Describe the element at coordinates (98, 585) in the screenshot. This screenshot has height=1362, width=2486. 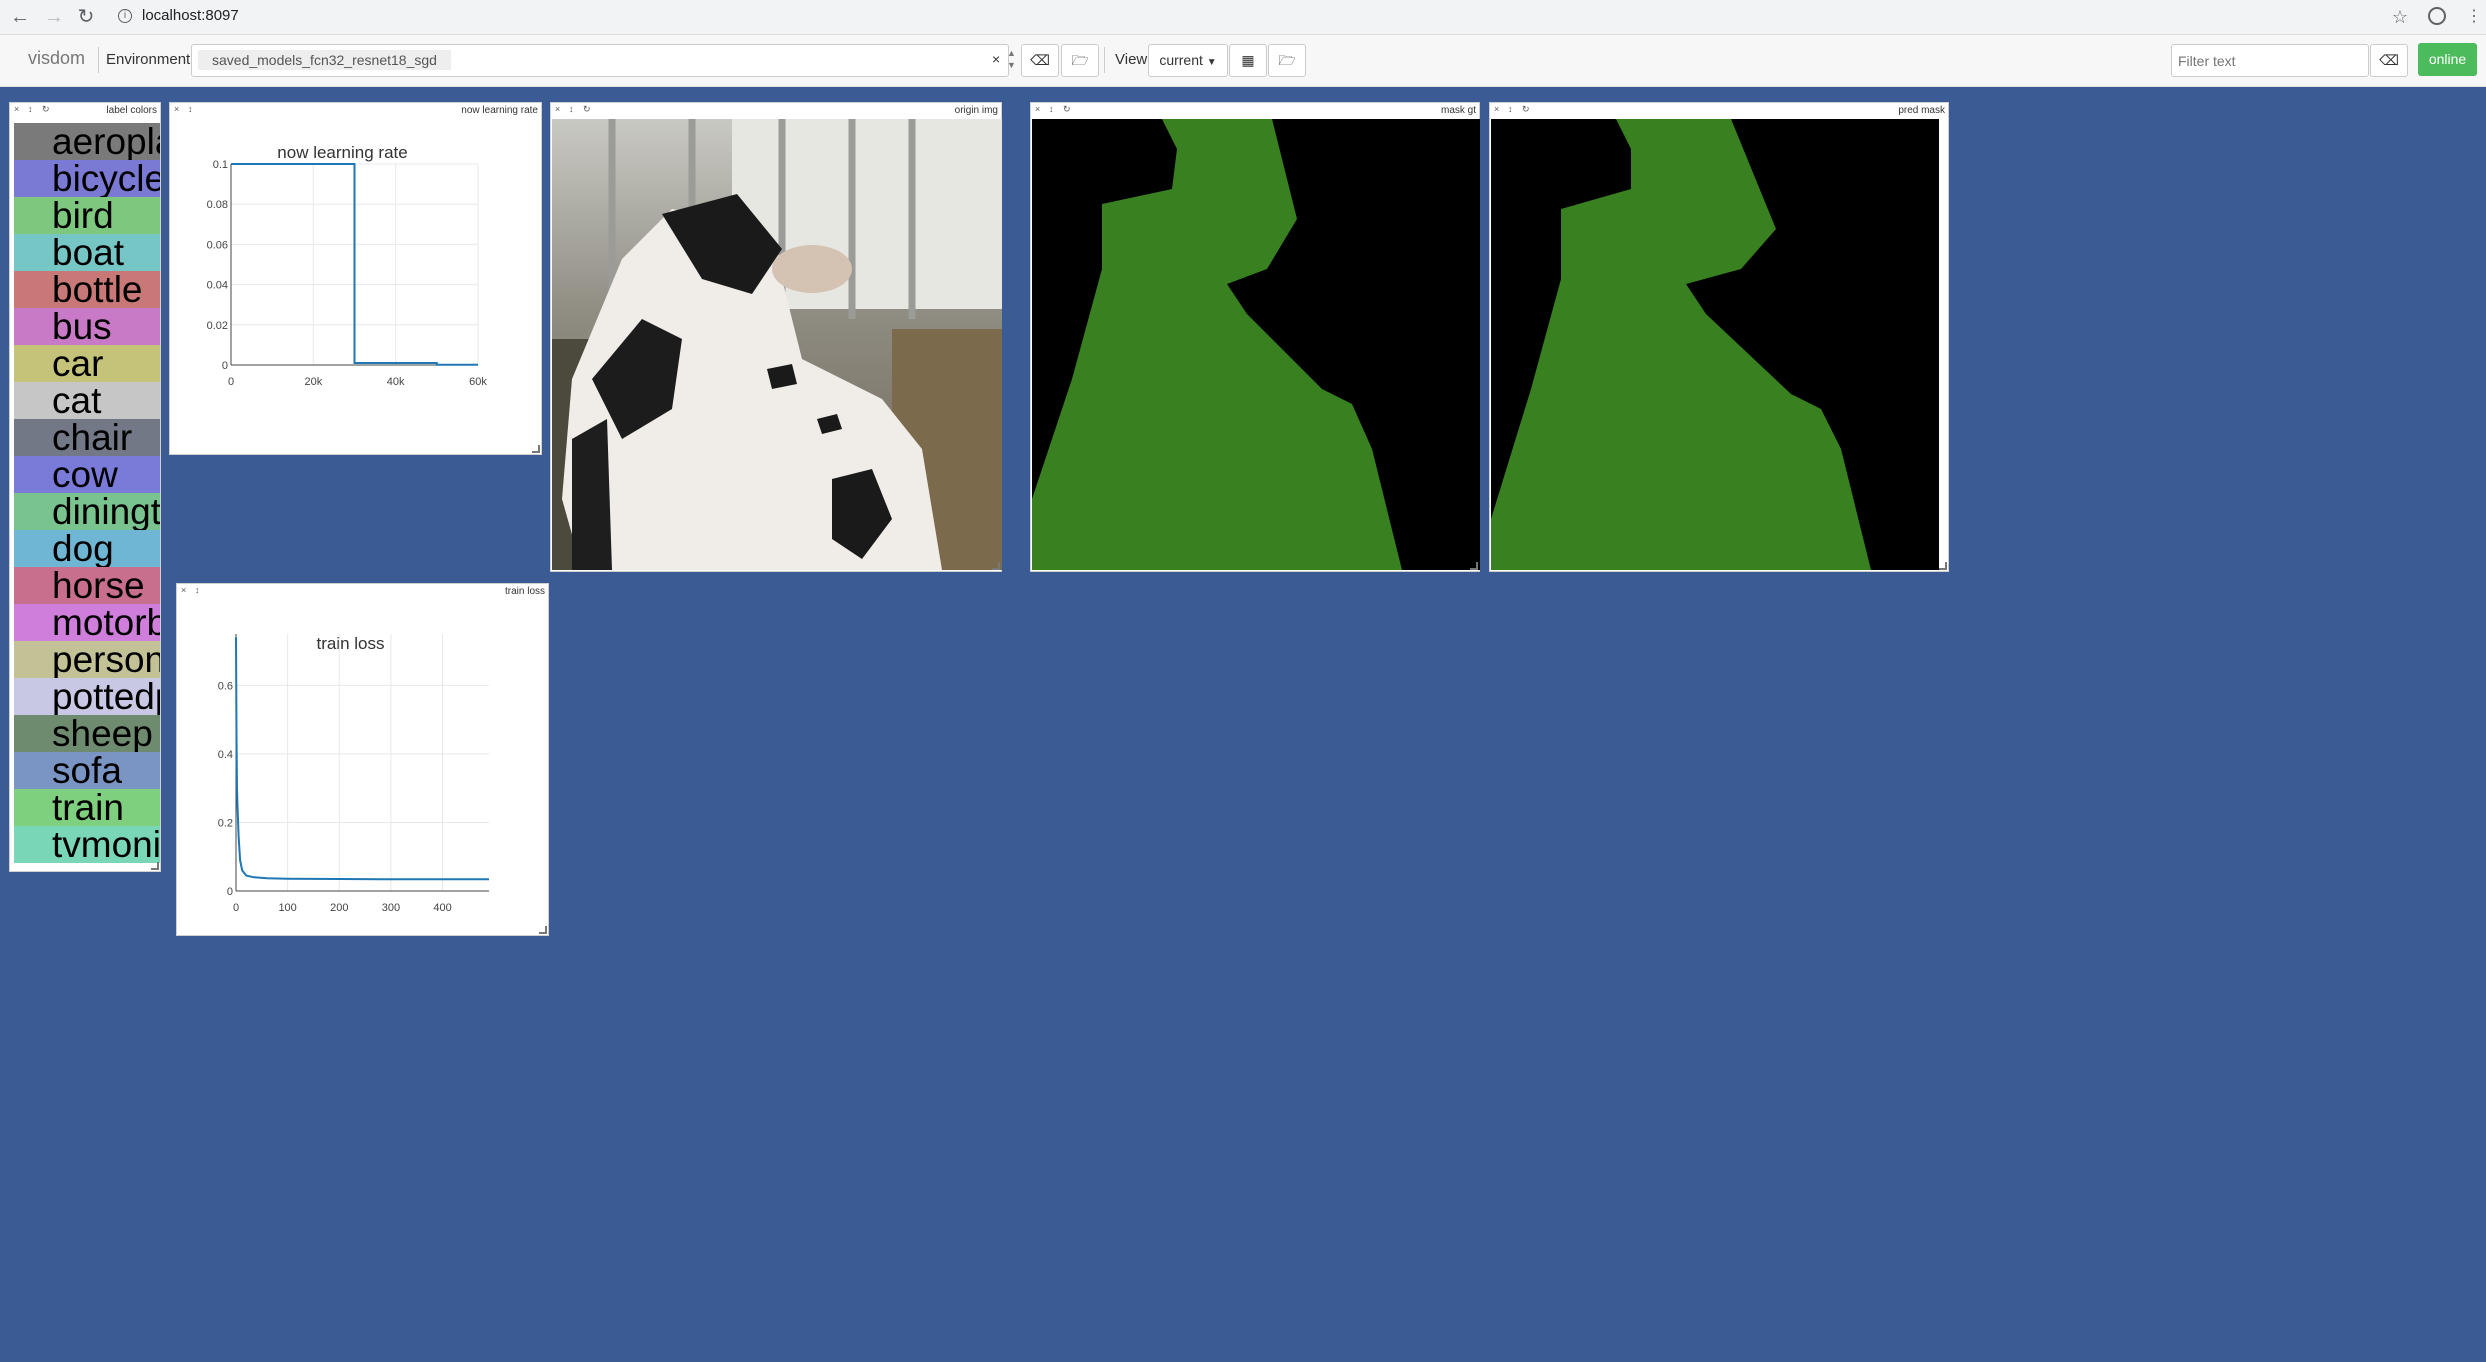
I see `label-color-text: horse` at that location.